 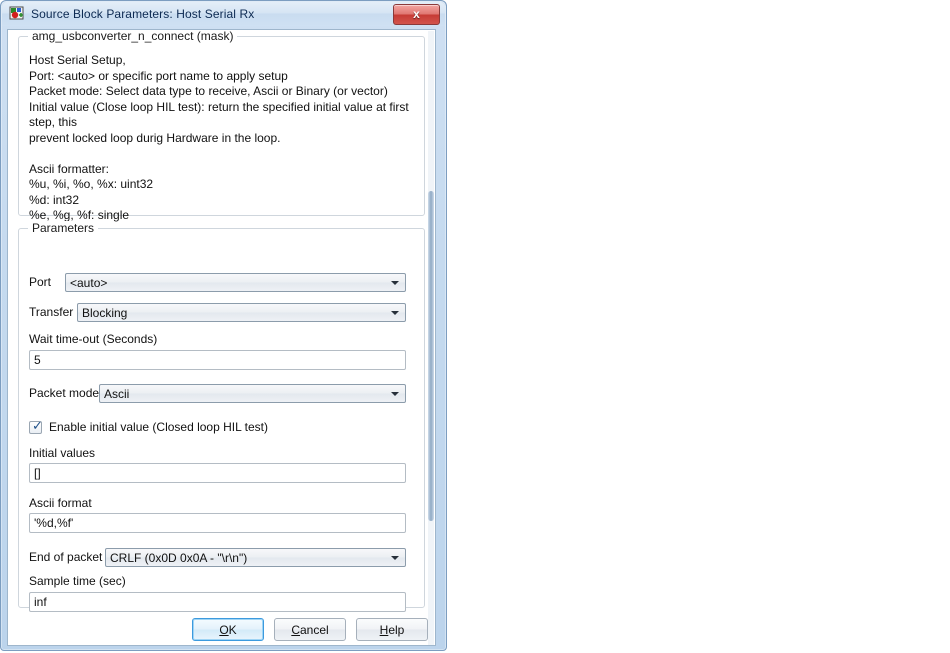 I want to click on end-of-packet-row: End of packet, so click(x=65, y=557).